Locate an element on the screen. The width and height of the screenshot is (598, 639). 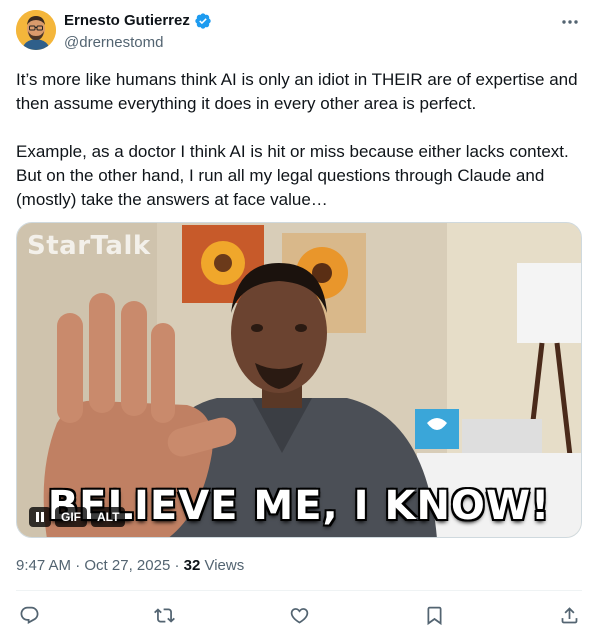
verified-badge-icon is located at coordinates (203, 21).